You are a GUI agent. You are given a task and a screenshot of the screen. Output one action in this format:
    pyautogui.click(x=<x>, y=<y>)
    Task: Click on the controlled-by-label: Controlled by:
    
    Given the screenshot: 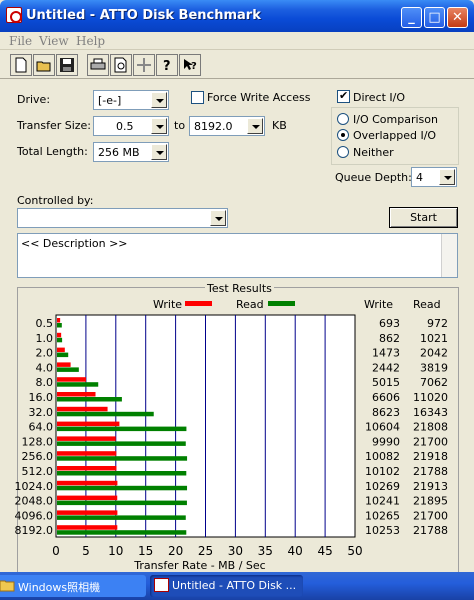 What is the action you would take?
    pyautogui.click(x=55, y=200)
    